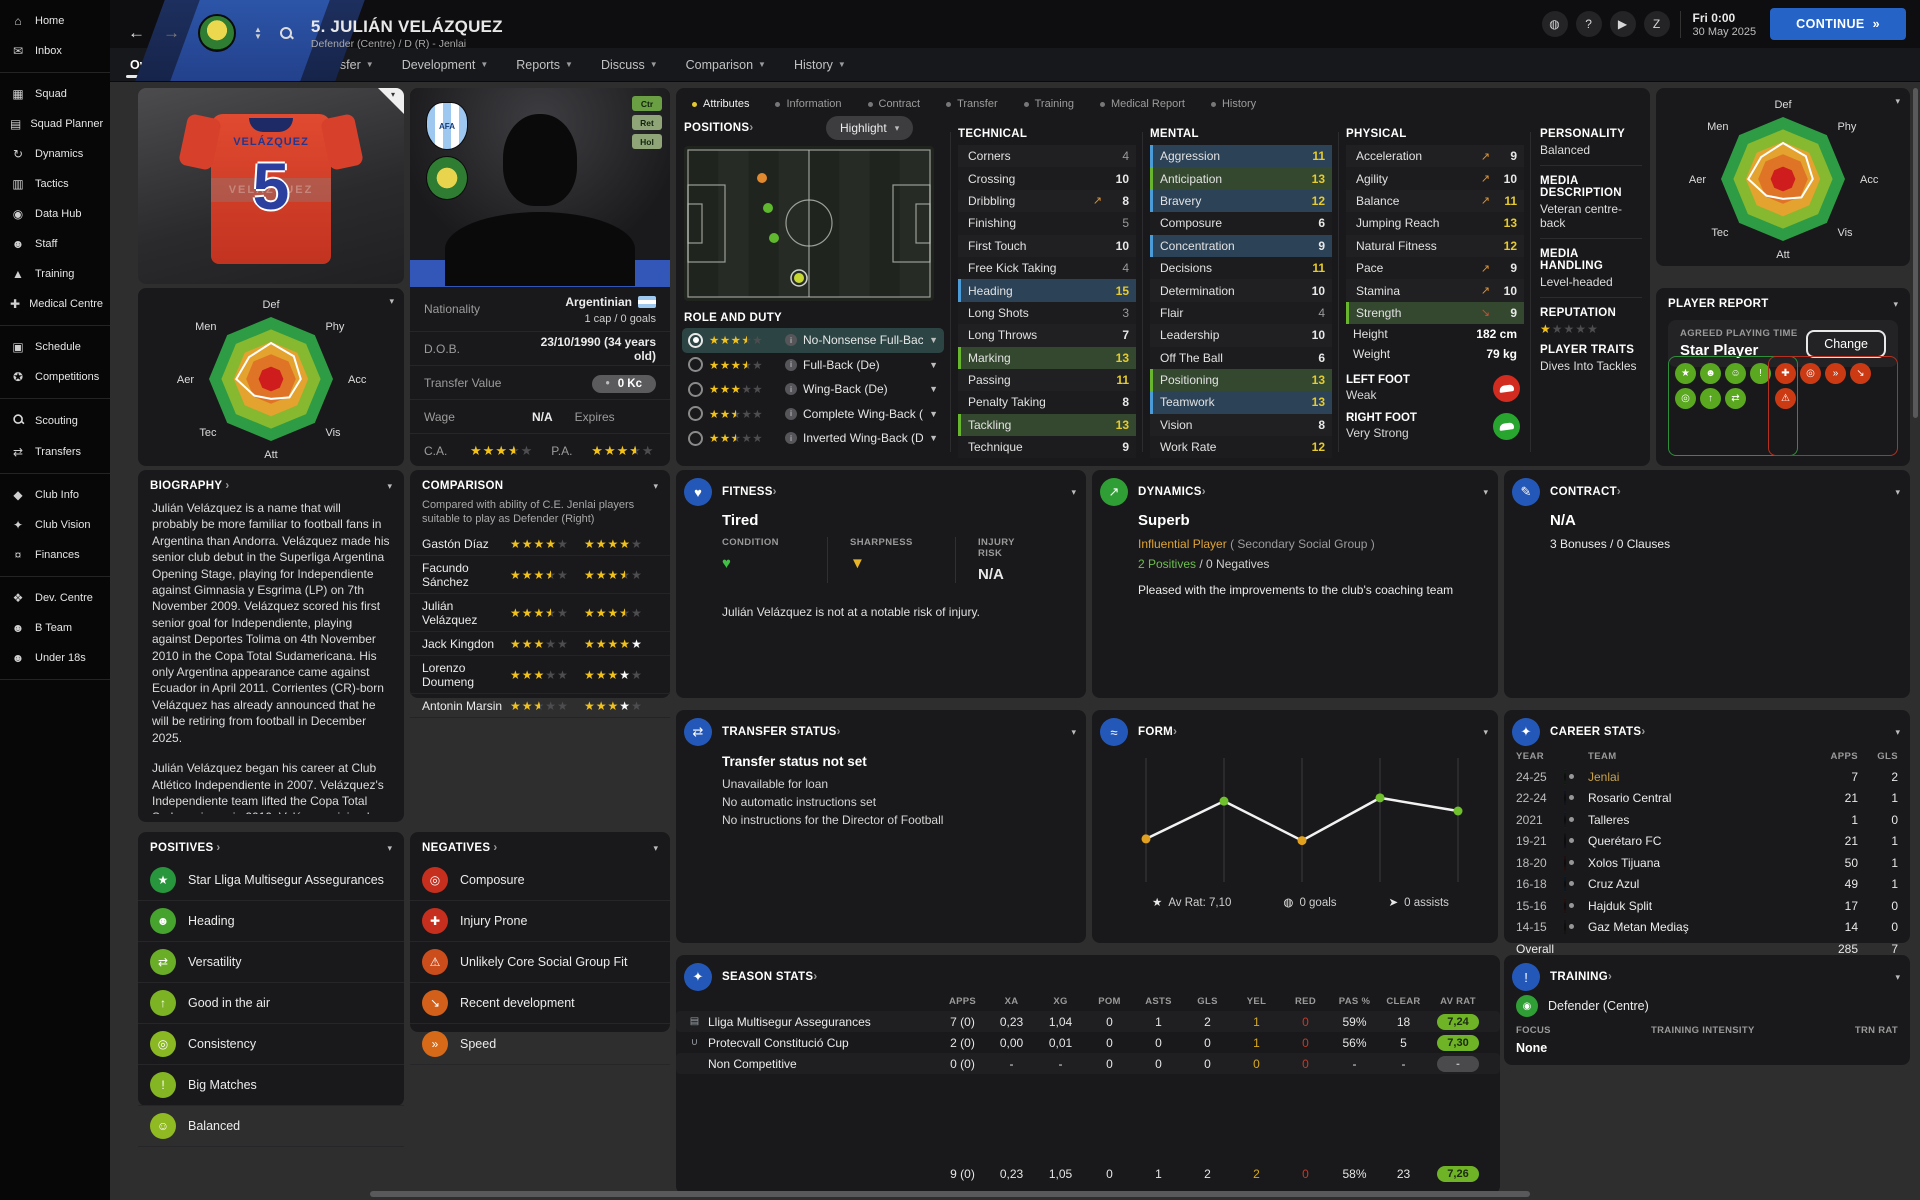 Image resolution: width=1920 pixels, height=1200 pixels. I want to click on sidebar-item-competitions: ✪ Competitions, so click(55, 377).